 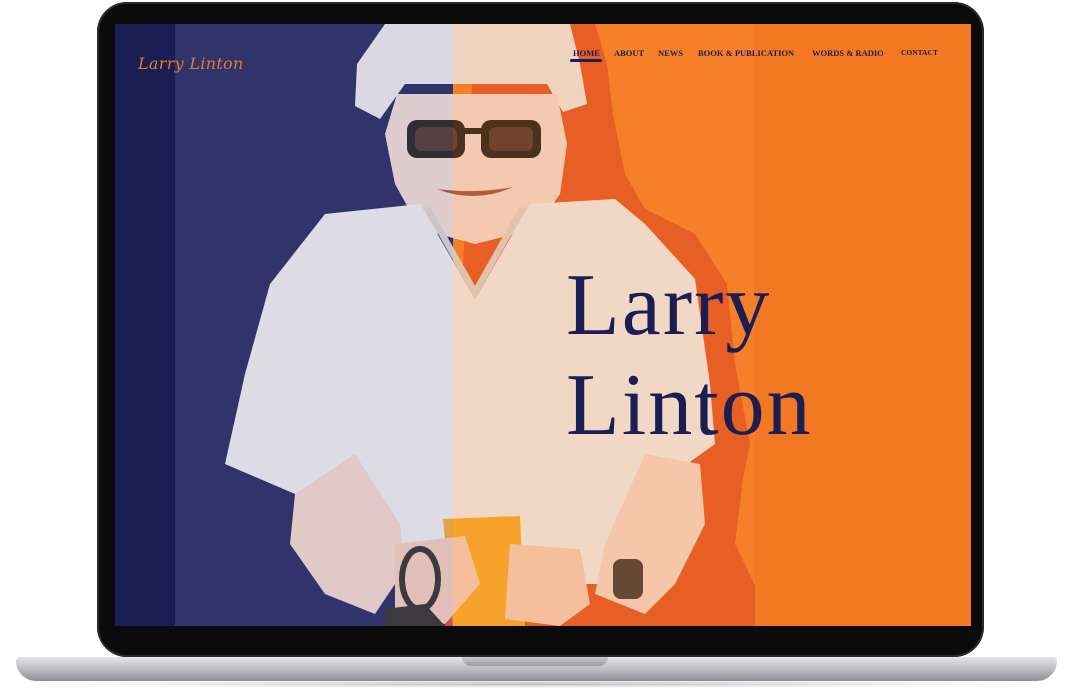 What do you see at coordinates (670, 53) in the screenshot?
I see `nav-news: NEWS` at bounding box center [670, 53].